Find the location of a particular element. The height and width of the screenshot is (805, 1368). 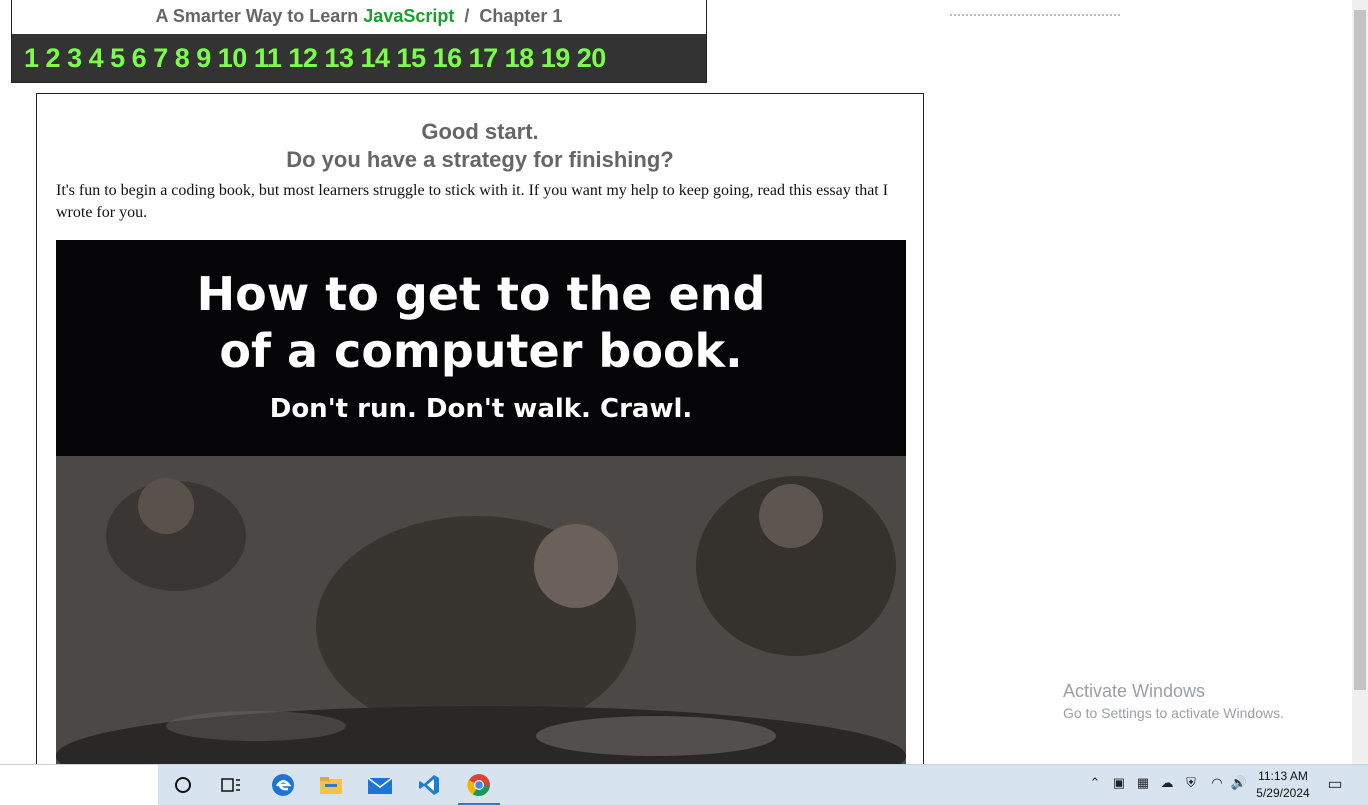

scrollbar-thumb is located at coordinates (1360, 350).